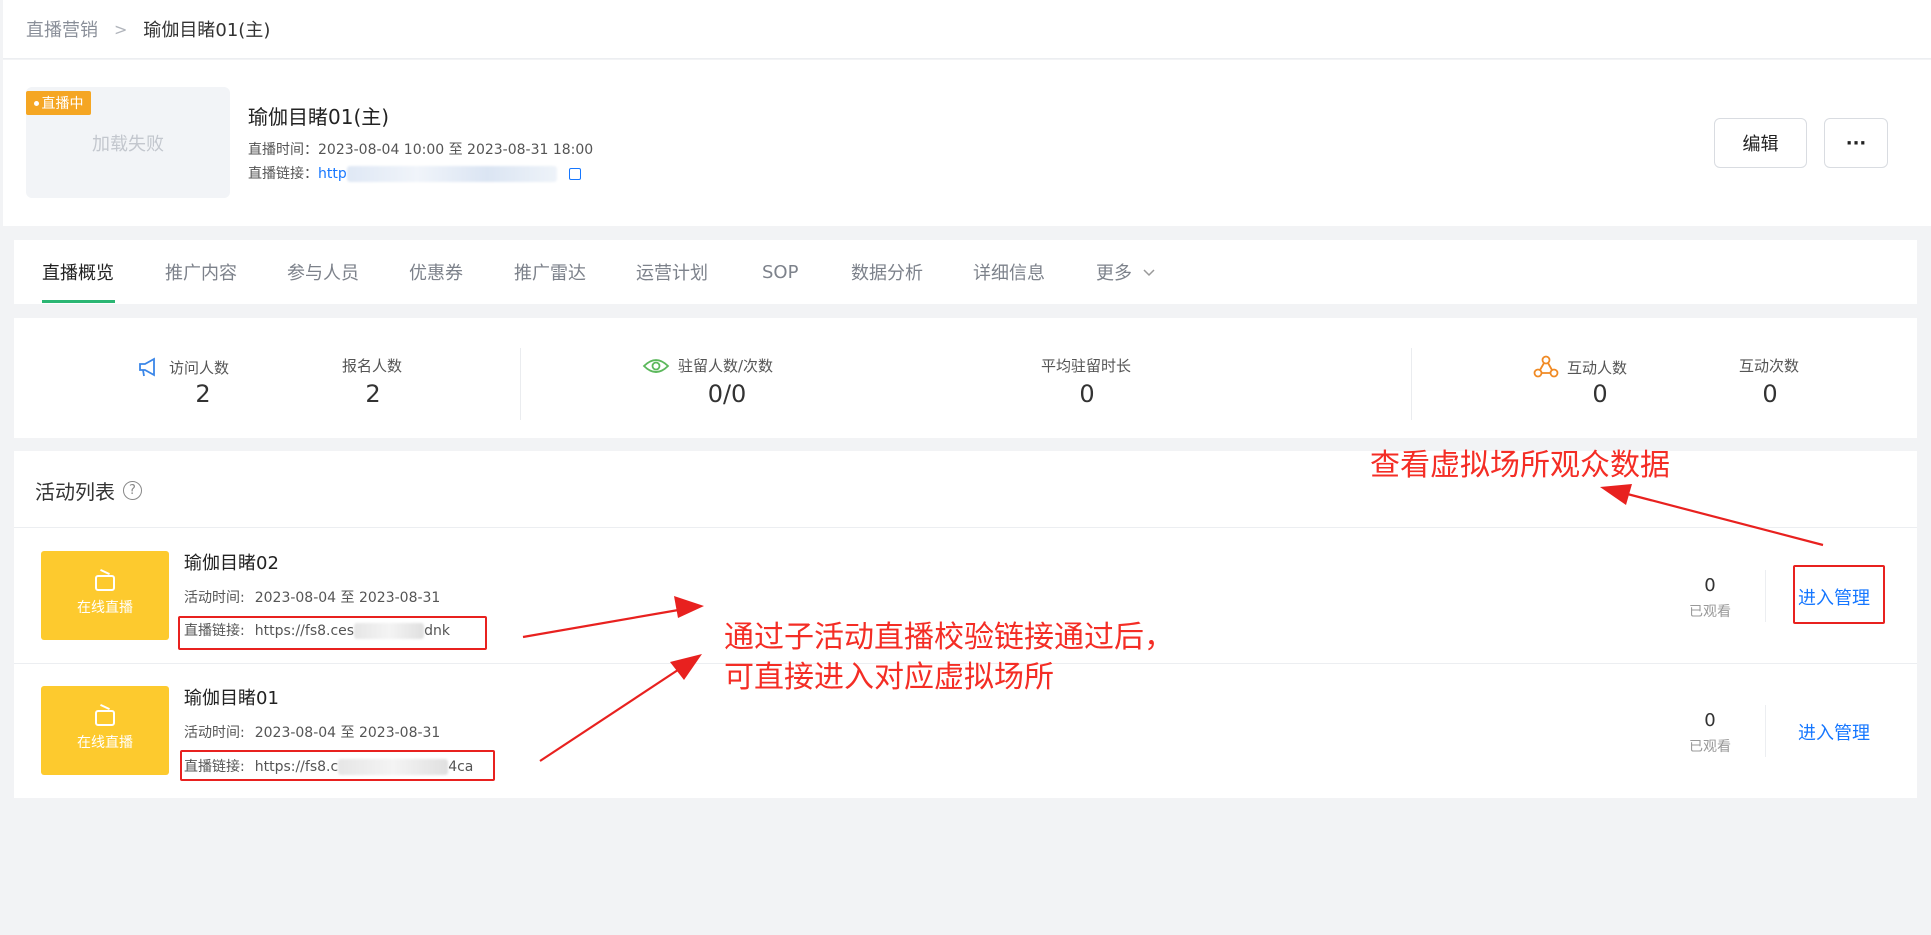 This screenshot has width=1931, height=935. I want to click on arrow-line-top, so click(1717, 517).